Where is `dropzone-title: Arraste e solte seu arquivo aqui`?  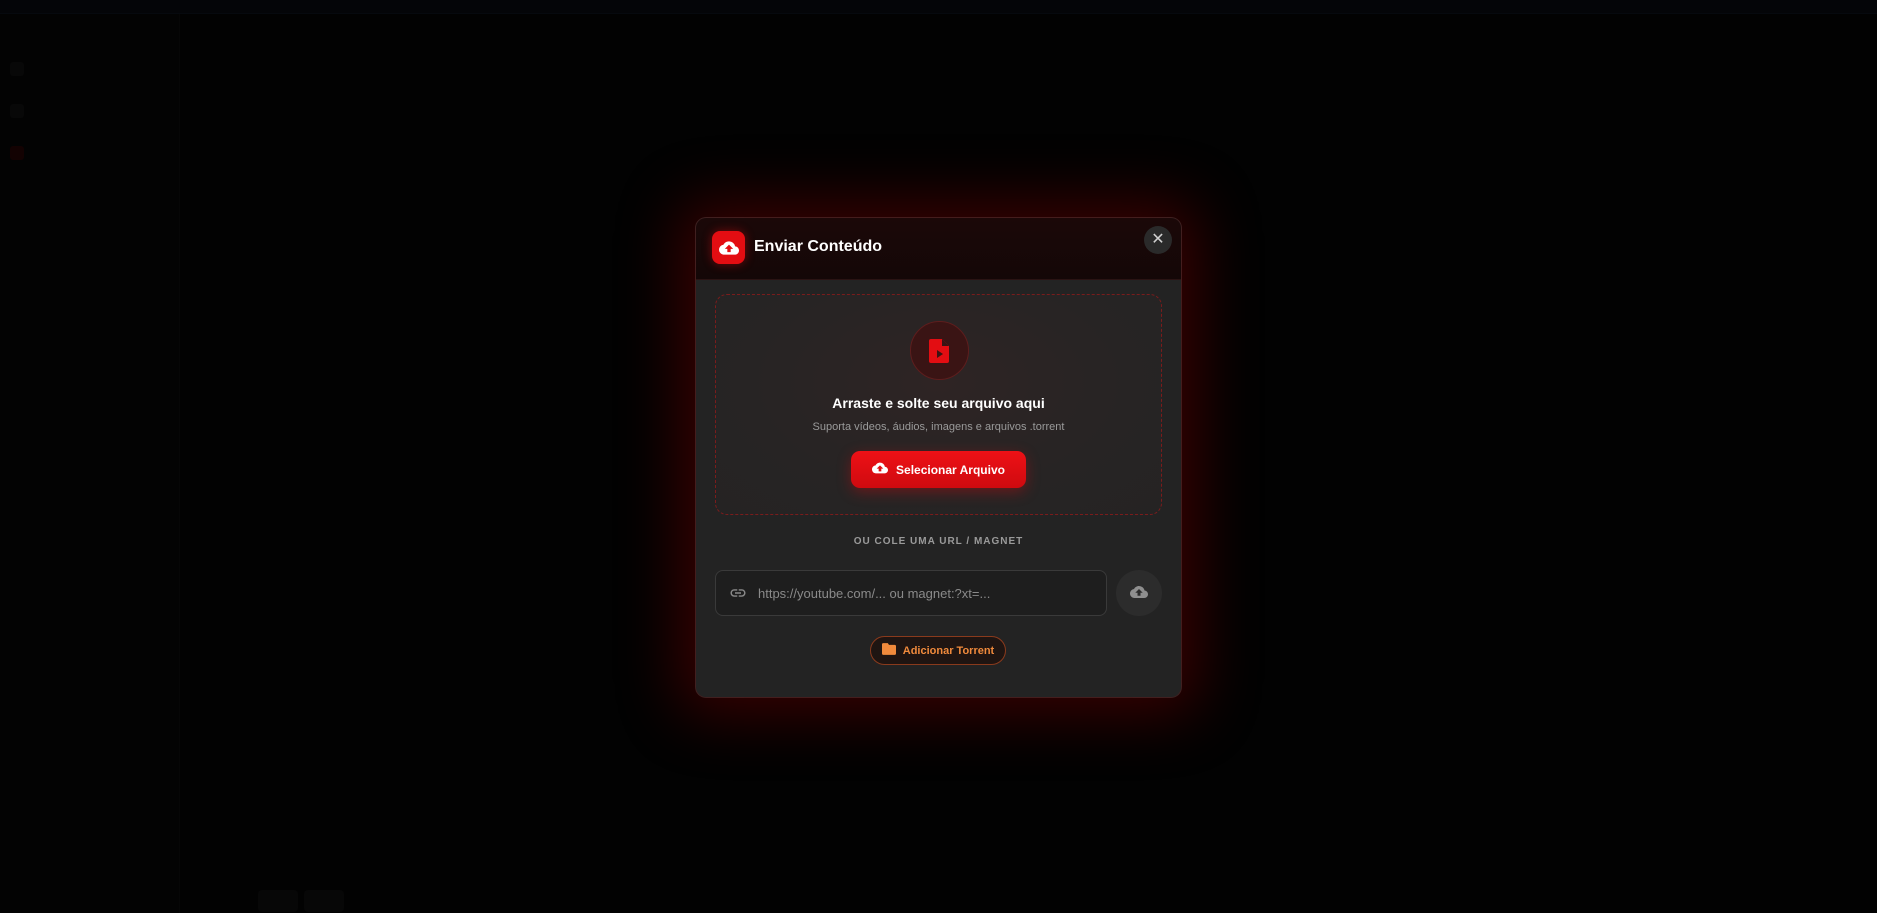
dropzone-title: Arraste e solte seu arquivo aqui is located at coordinates (938, 403).